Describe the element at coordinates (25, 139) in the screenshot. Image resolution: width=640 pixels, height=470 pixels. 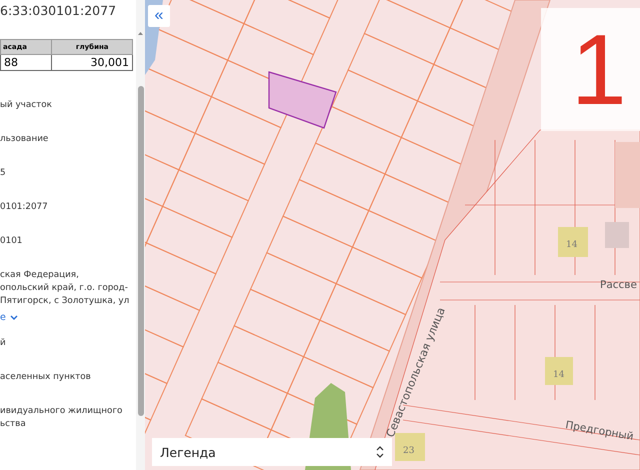
I see `field-value: льзование` at that location.